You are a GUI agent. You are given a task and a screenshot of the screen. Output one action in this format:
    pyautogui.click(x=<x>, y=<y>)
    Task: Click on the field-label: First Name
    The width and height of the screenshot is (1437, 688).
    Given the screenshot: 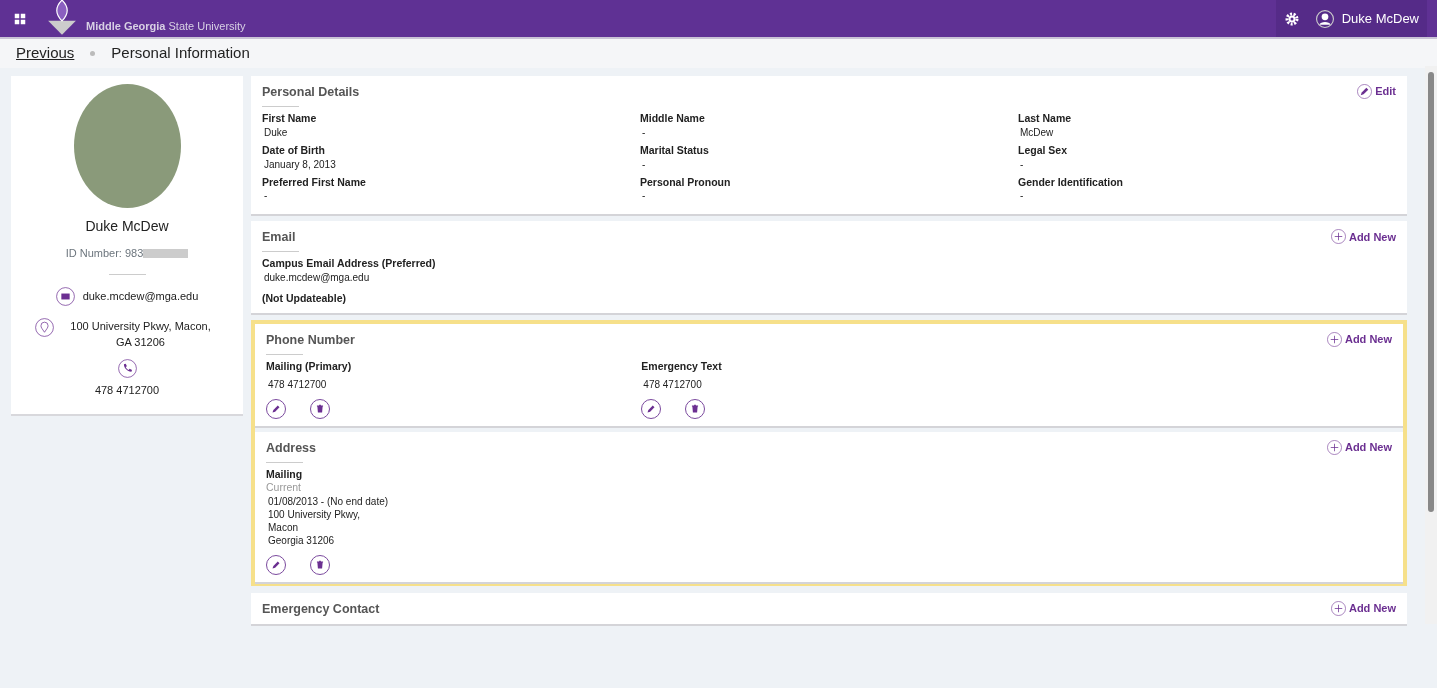 What is the action you would take?
    pyautogui.click(x=290, y=119)
    